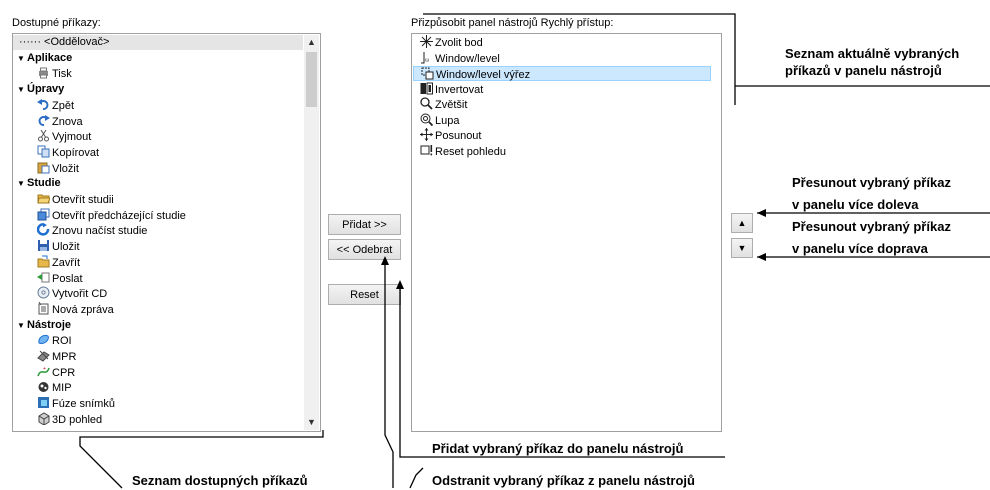  What do you see at coordinates (872, 53) in the screenshot?
I see `annotation-selected-list-1: Seznam aktuálně vybraných` at bounding box center [872, 53].